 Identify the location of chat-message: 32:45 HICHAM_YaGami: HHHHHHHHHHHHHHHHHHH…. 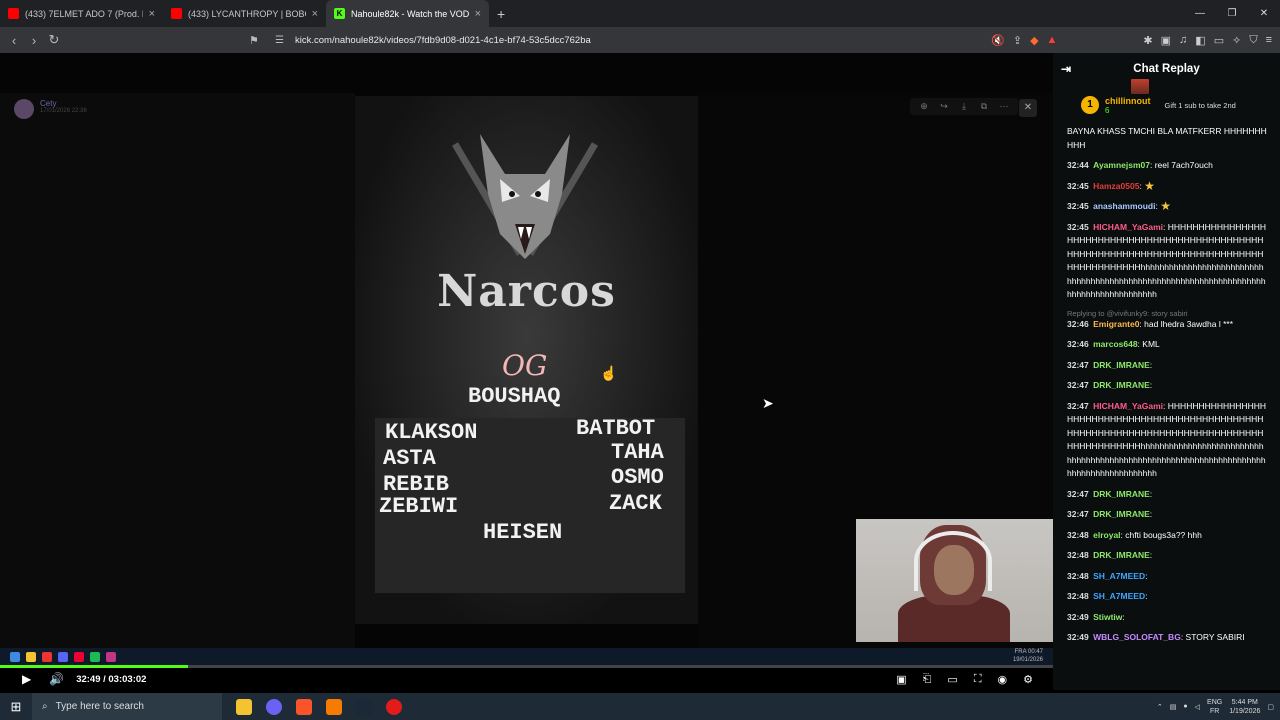
(1167, 261).